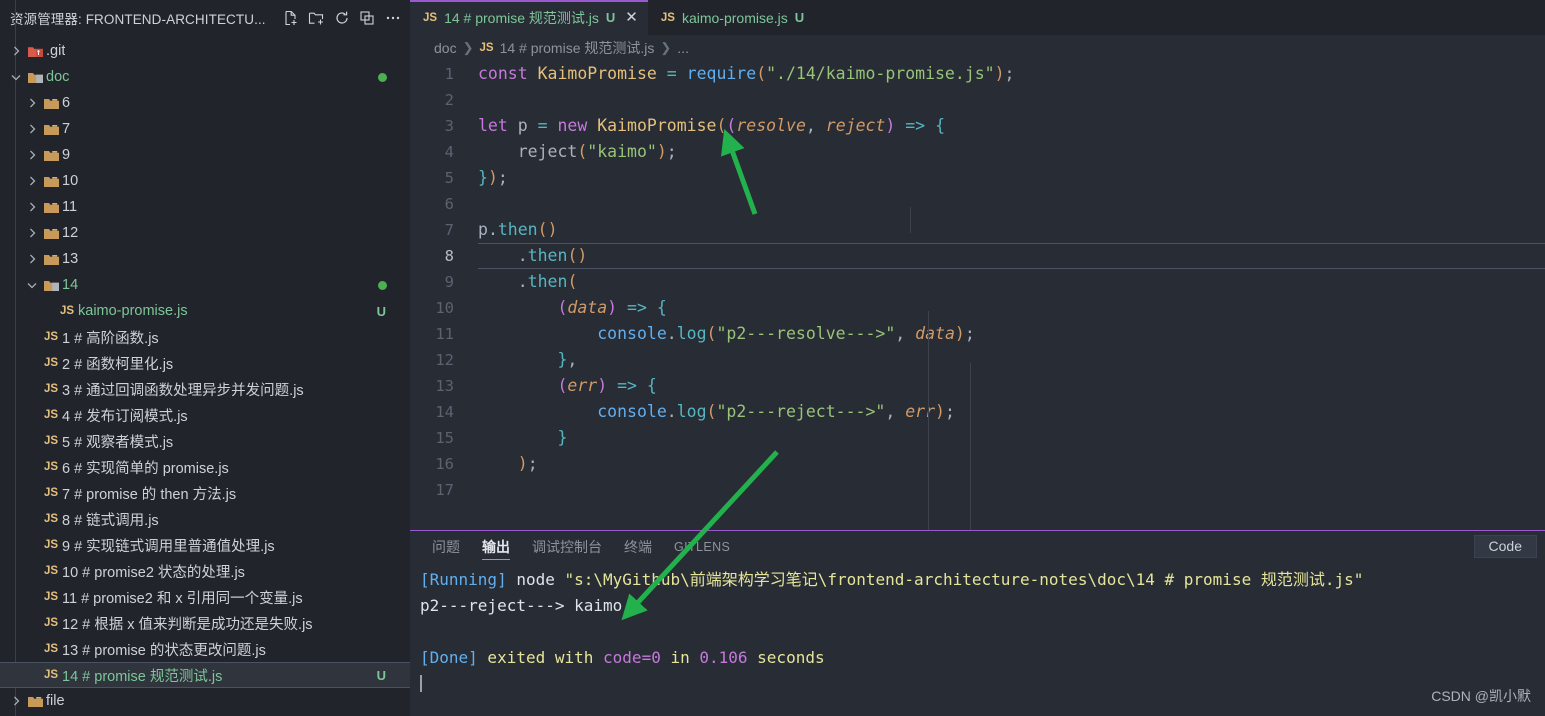 This screenshot has height=716, width=1545. What do you see at coordinates (205, 623) in the screenshot?
I see `tree-file-row: JS 12 # 根据 x 值来判断是成功还是失败.js` at bounding box center [205, 623].